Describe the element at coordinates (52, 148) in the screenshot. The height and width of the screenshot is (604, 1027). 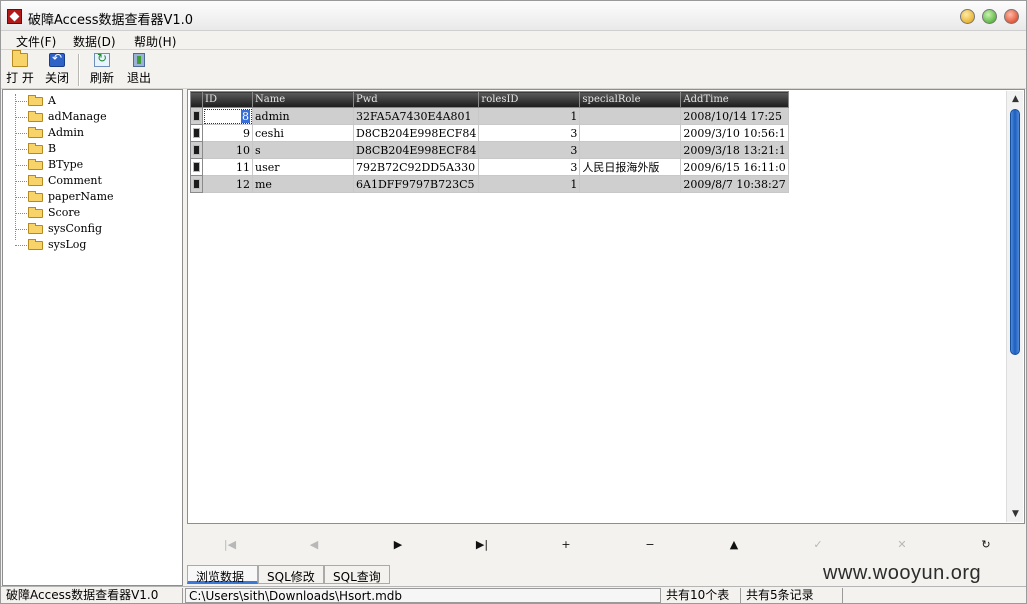
I see `tree-item-label: B` at that location.